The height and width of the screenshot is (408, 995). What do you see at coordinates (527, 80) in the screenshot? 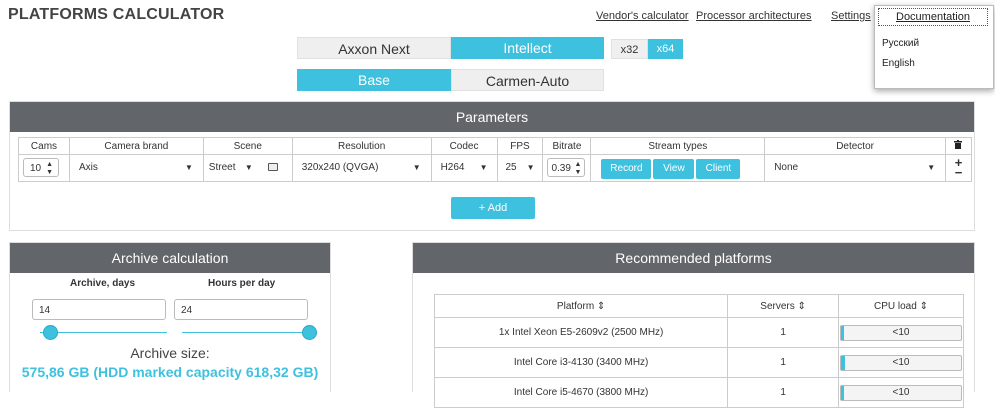
I see `edition-carmen-auto-button: Carmen-Auto` at bounding box center [527, 80].